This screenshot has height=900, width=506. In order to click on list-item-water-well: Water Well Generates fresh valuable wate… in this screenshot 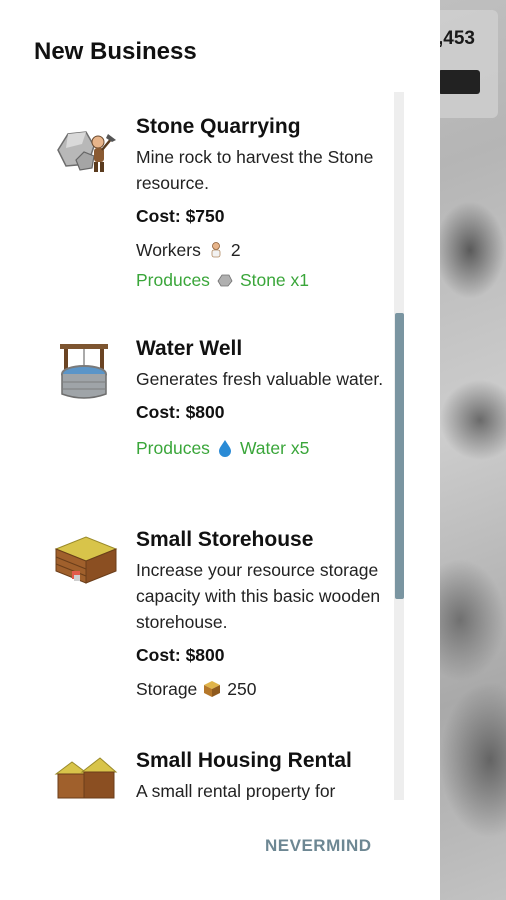, I will do `click(197, 421)`.